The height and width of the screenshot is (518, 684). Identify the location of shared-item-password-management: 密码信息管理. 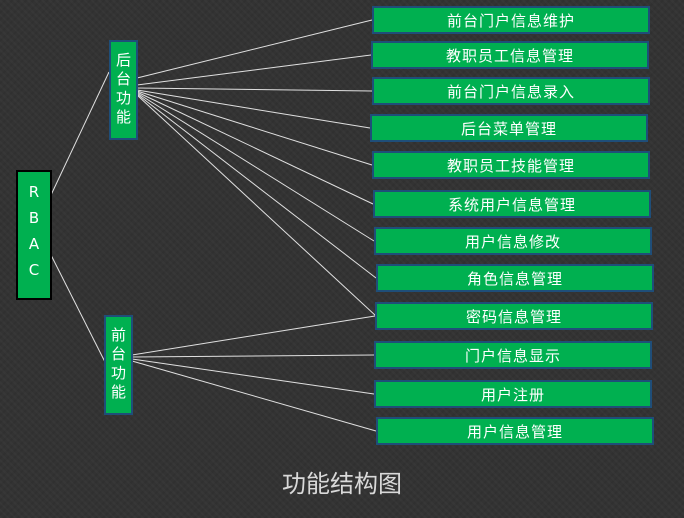
(514, 316).